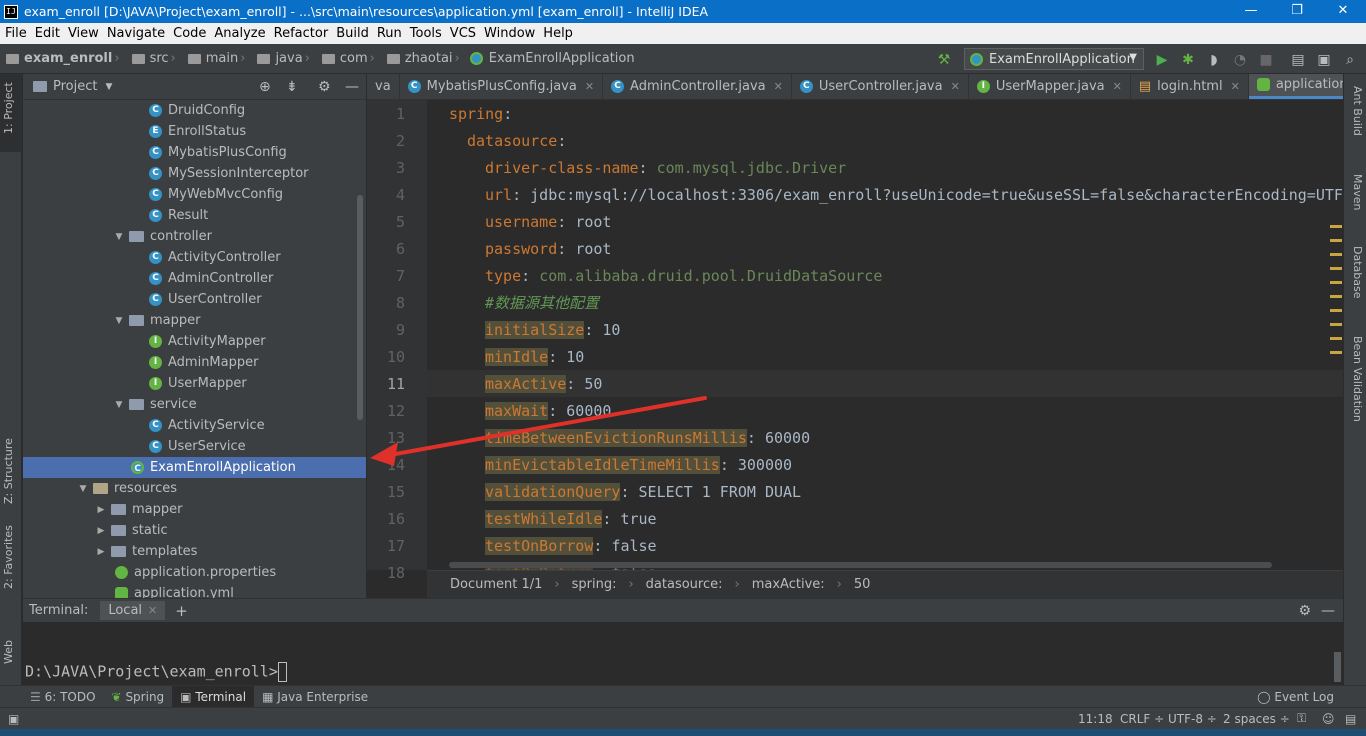  Describe the element at coordinates (194, 341) in the screenshot. I see `tree-item: I ActivityMapper` at that location.